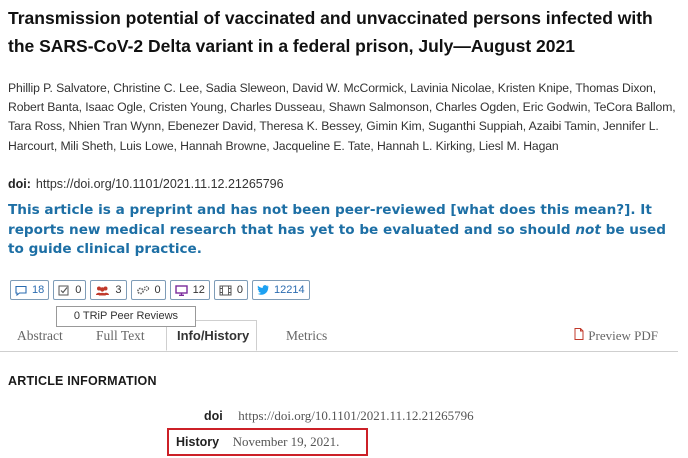  I want to click on automated-count: 0, so click(157, 290).